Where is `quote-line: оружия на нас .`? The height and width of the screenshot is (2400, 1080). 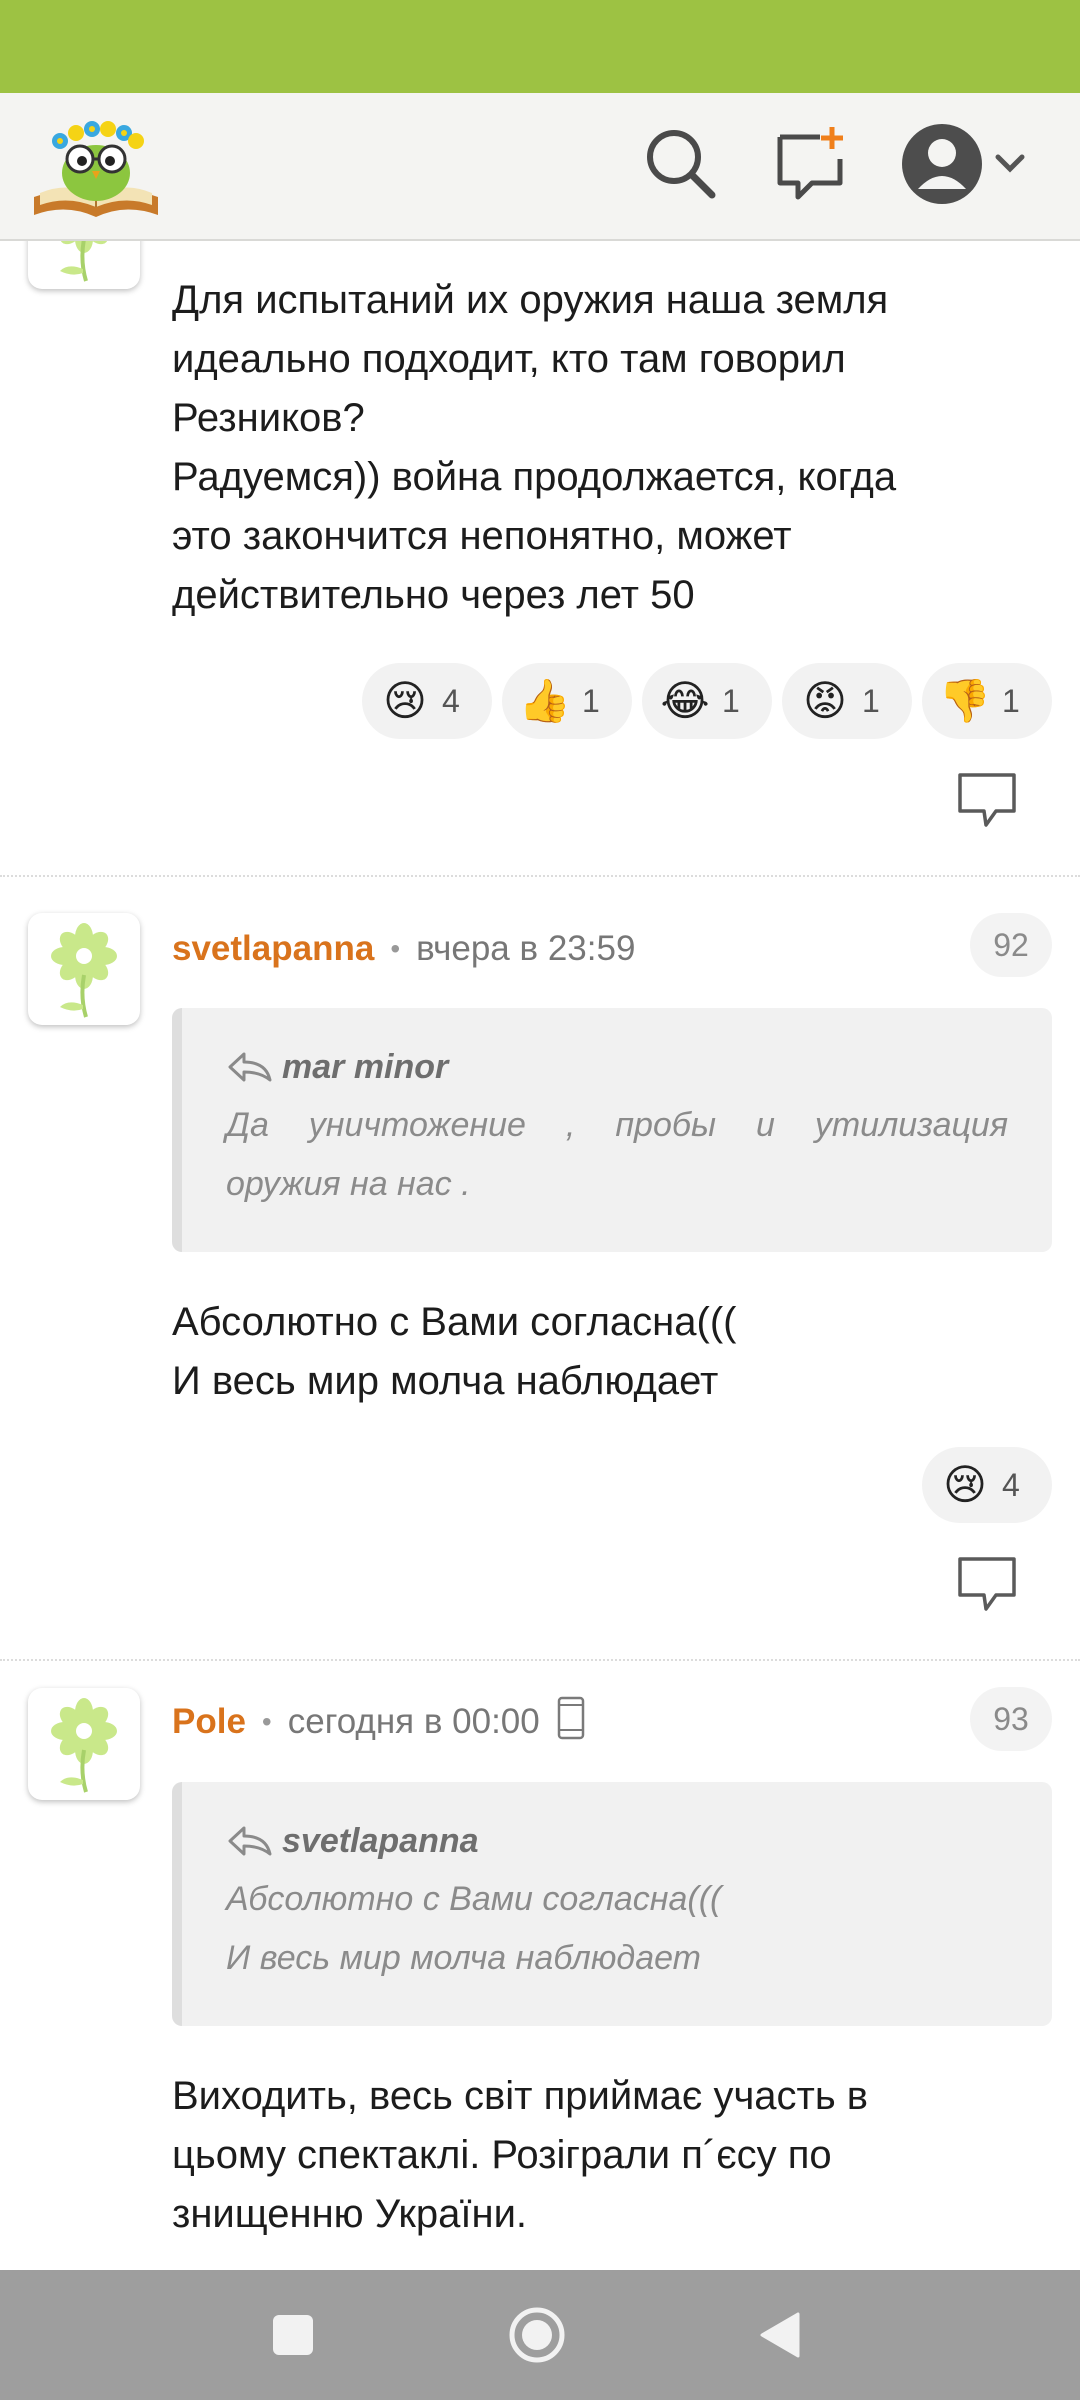 quote-line: оружия на нас . is located at coordinates (348, 1184).